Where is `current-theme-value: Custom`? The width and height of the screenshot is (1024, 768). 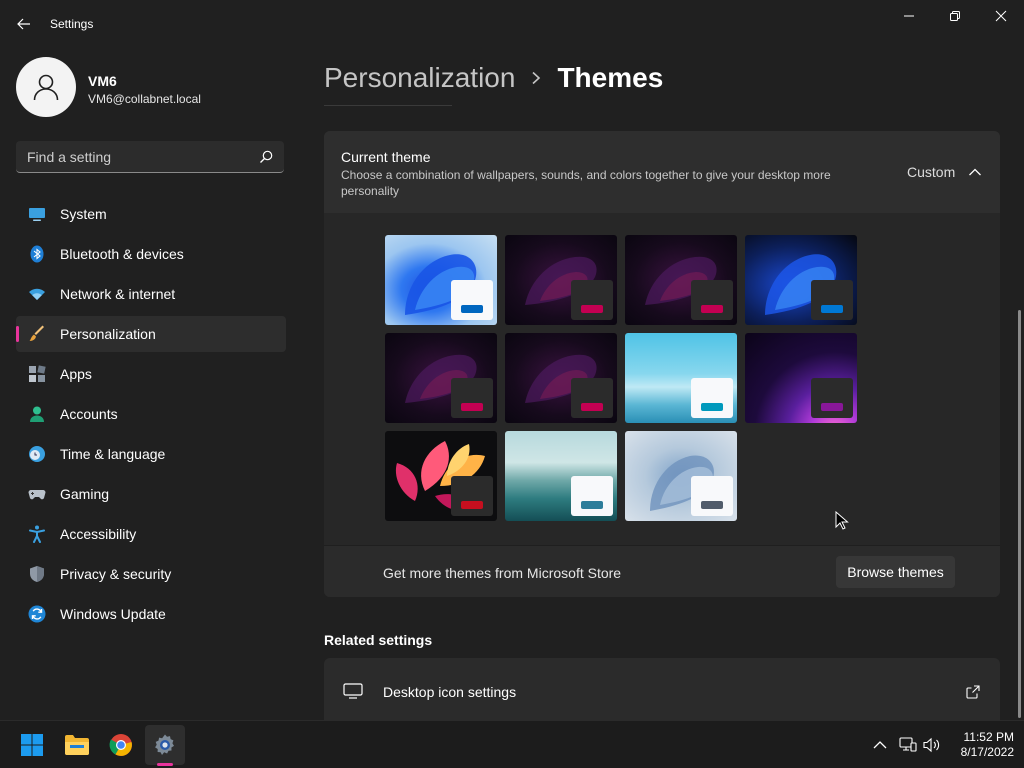
current-theme-value: Custom is located at coordinates (931, 172).